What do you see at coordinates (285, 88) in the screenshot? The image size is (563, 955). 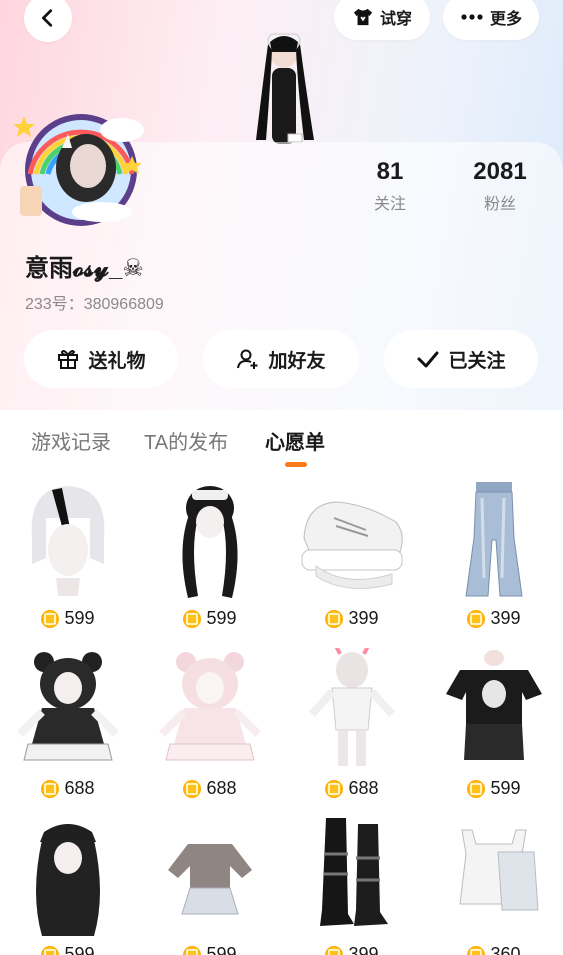 I see `avatar-3d-figure` at bounding box center [285, 88].